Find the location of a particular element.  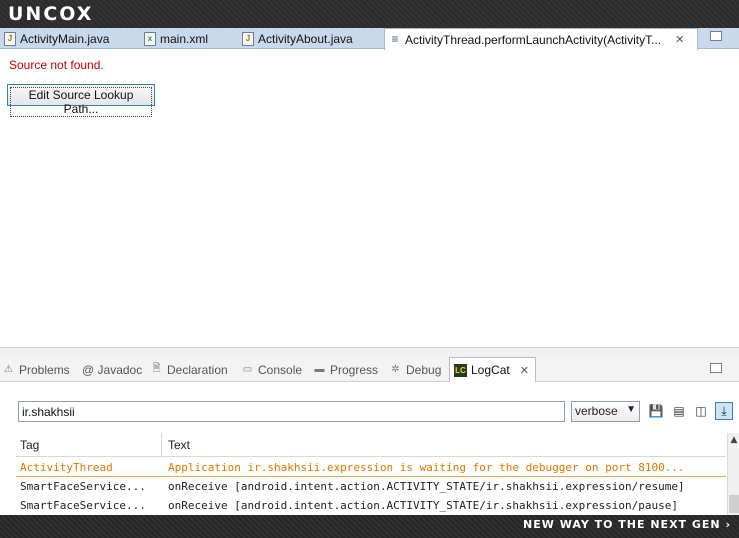

row-tag: ActivityThread is located at coordinates (66, 467).